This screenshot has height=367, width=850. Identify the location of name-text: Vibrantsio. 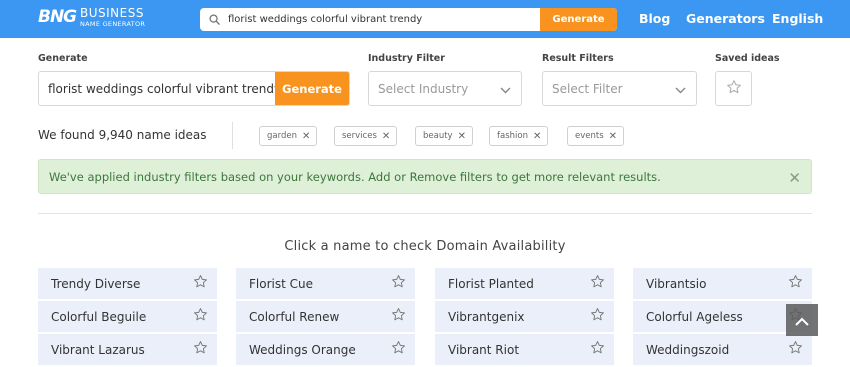
(676, 283).